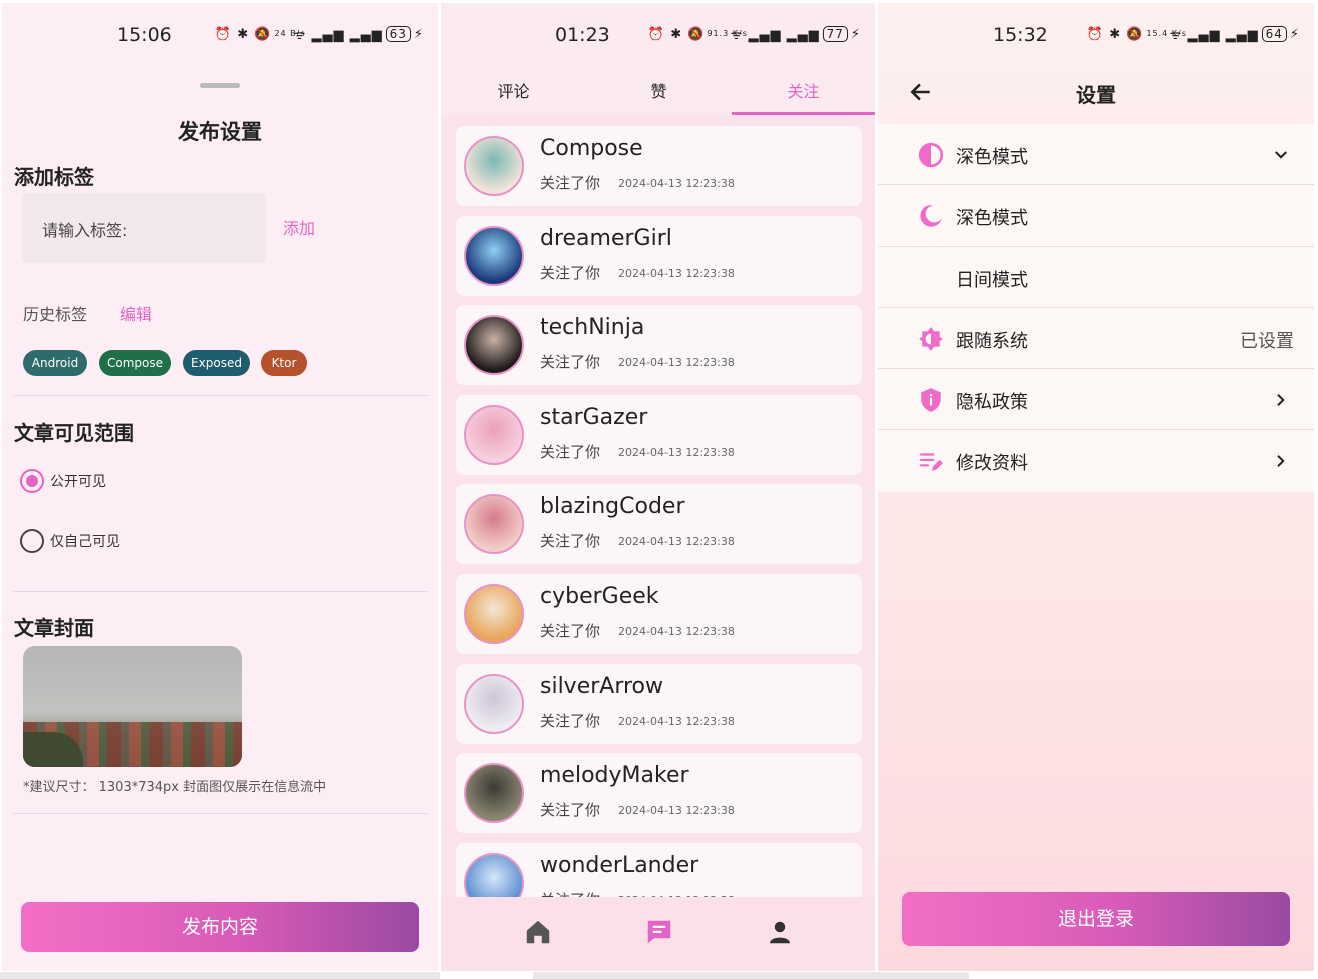 Image resolution: width=1318 pixels, height=979 pixels. What do you see at coordinates (931, 462) in the screenshot?
I see `edit-list-icon` at bounding box center [931, 462].